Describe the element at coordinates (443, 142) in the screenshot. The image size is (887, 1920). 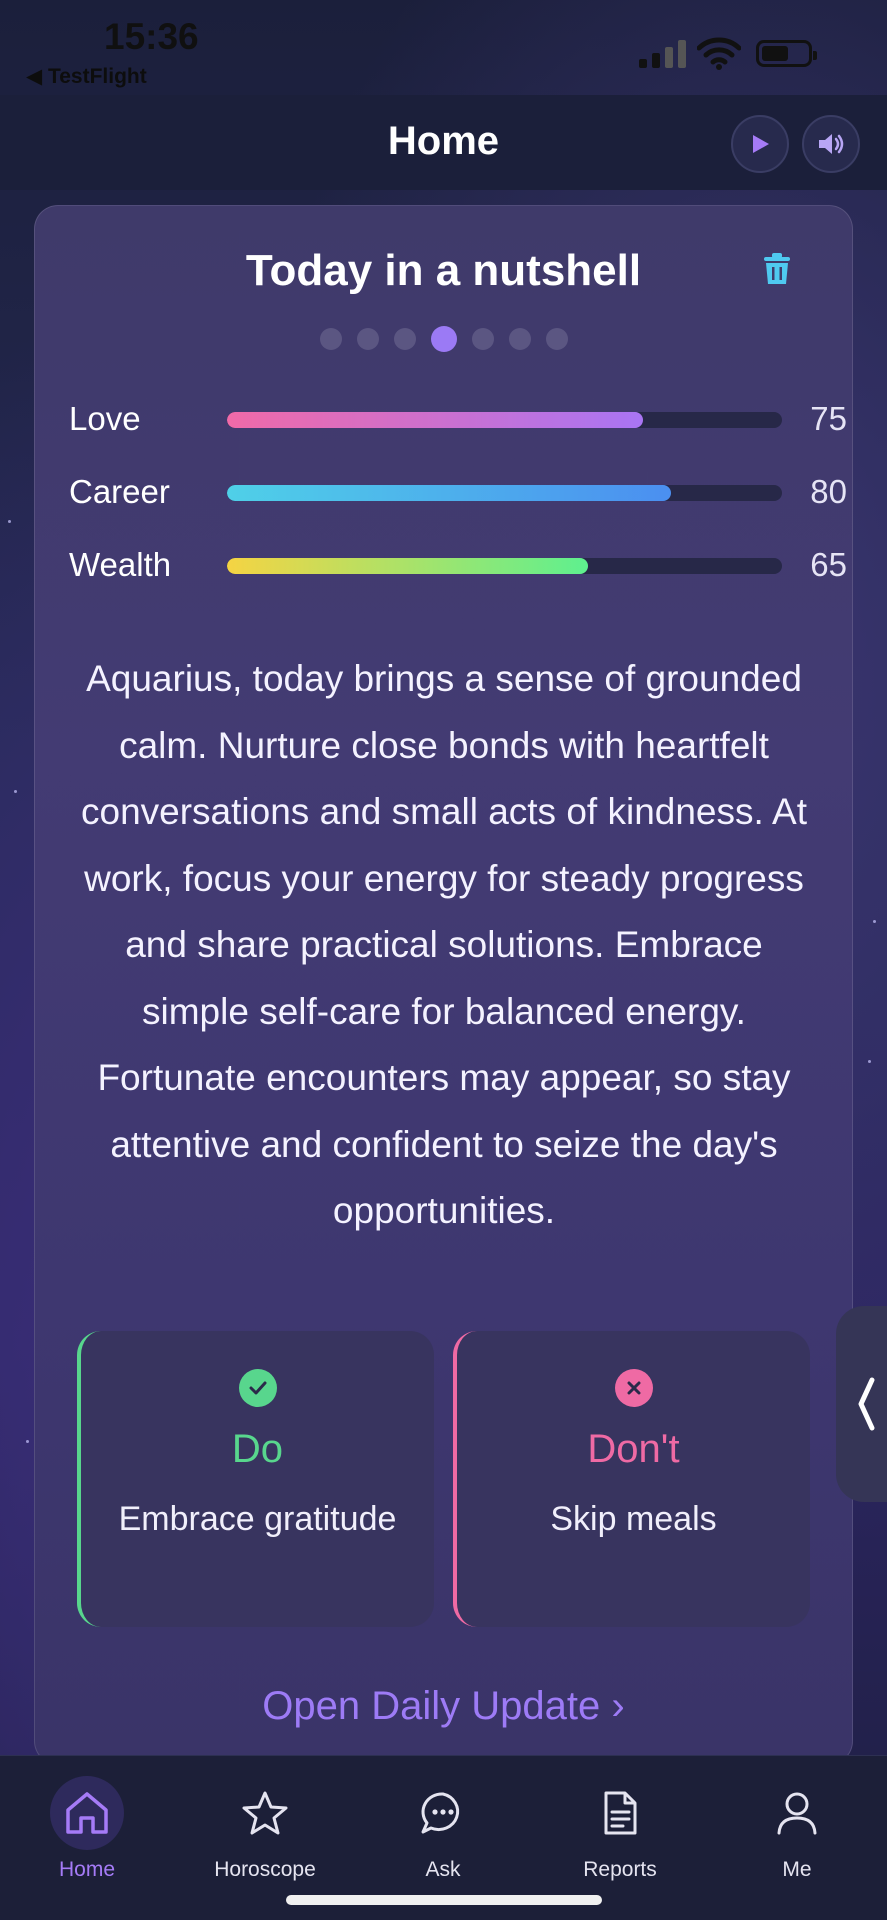
I see `top-navigation-bar: Home` at that location.